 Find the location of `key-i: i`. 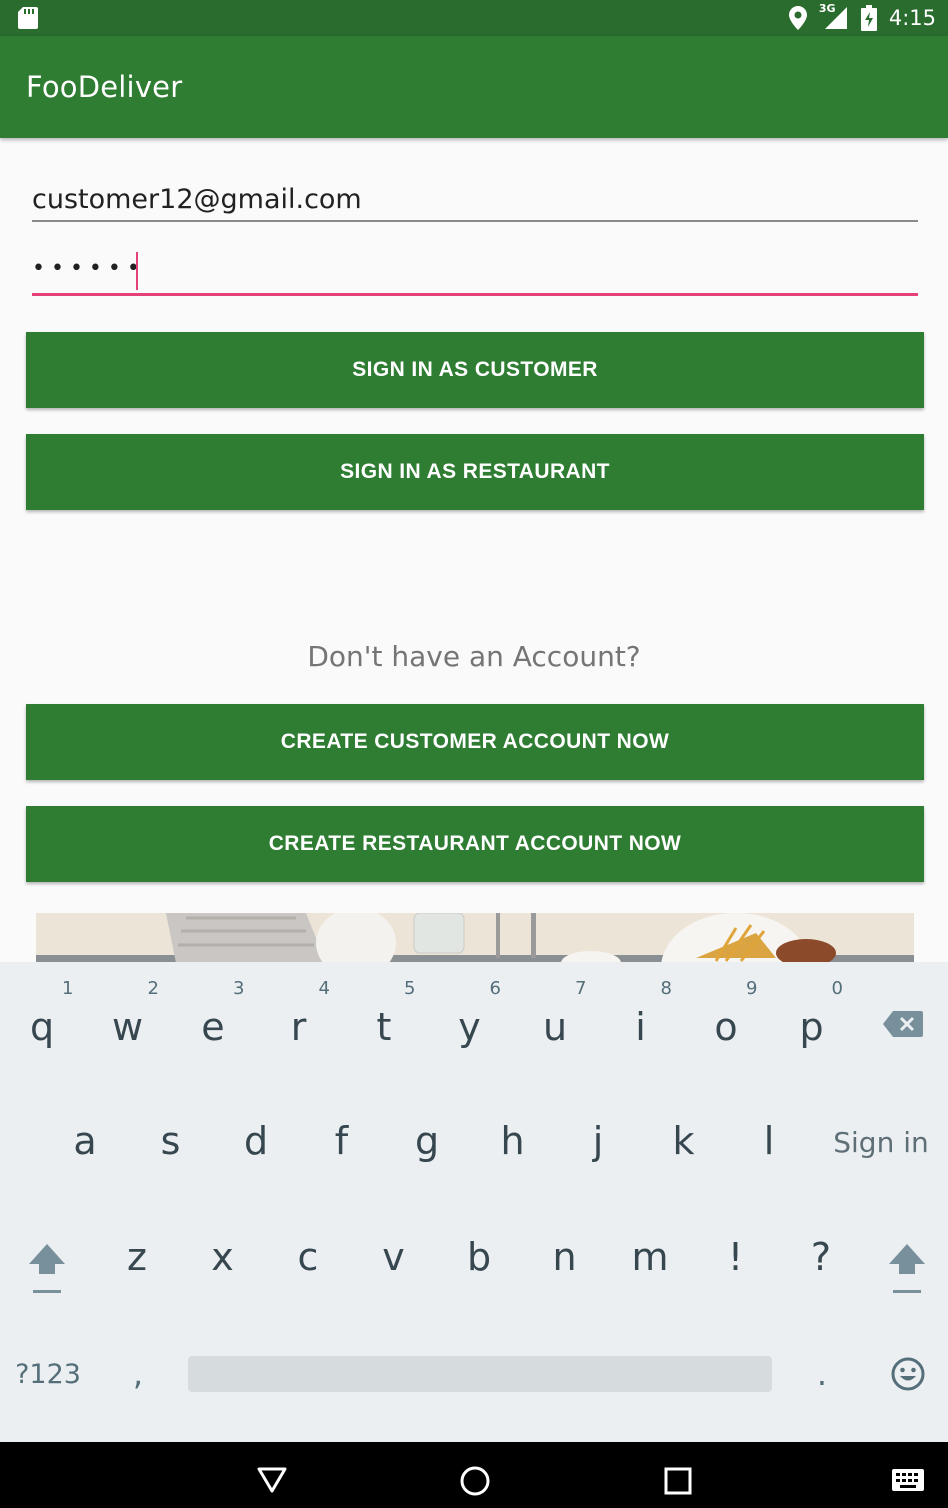

key-i: i is located at coordinates (641, 1027).